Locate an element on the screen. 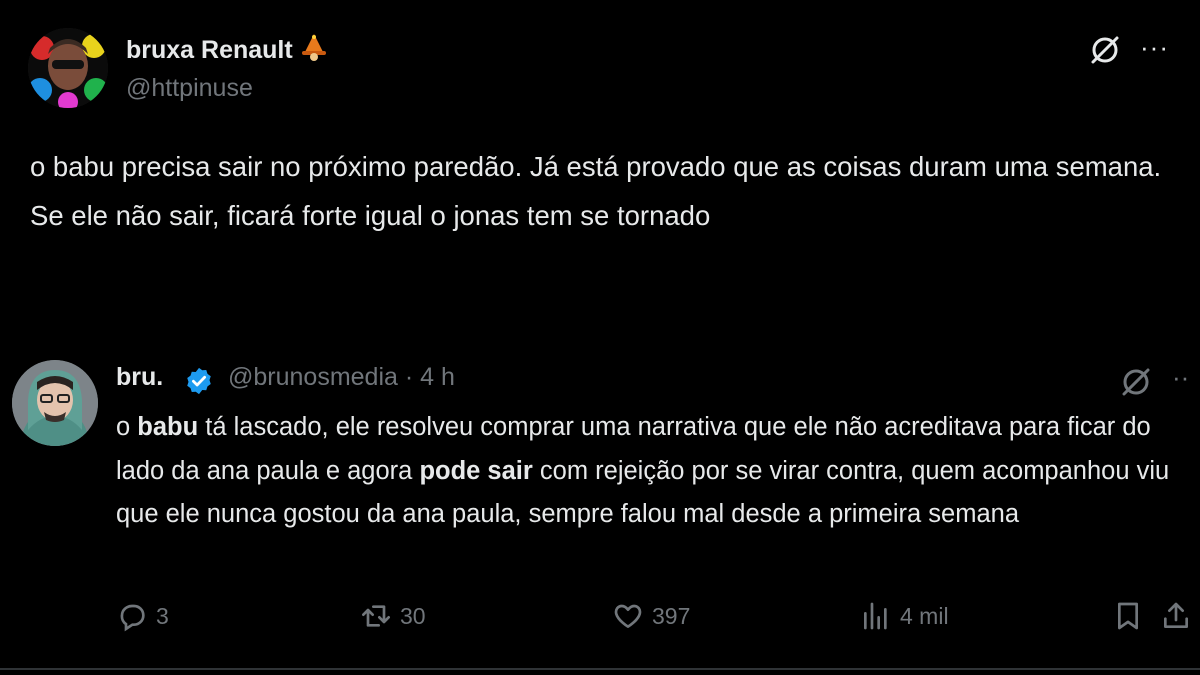 This screenshot has height=675, width=1200. bookmark-icon is located at coordinates (1128, 616).